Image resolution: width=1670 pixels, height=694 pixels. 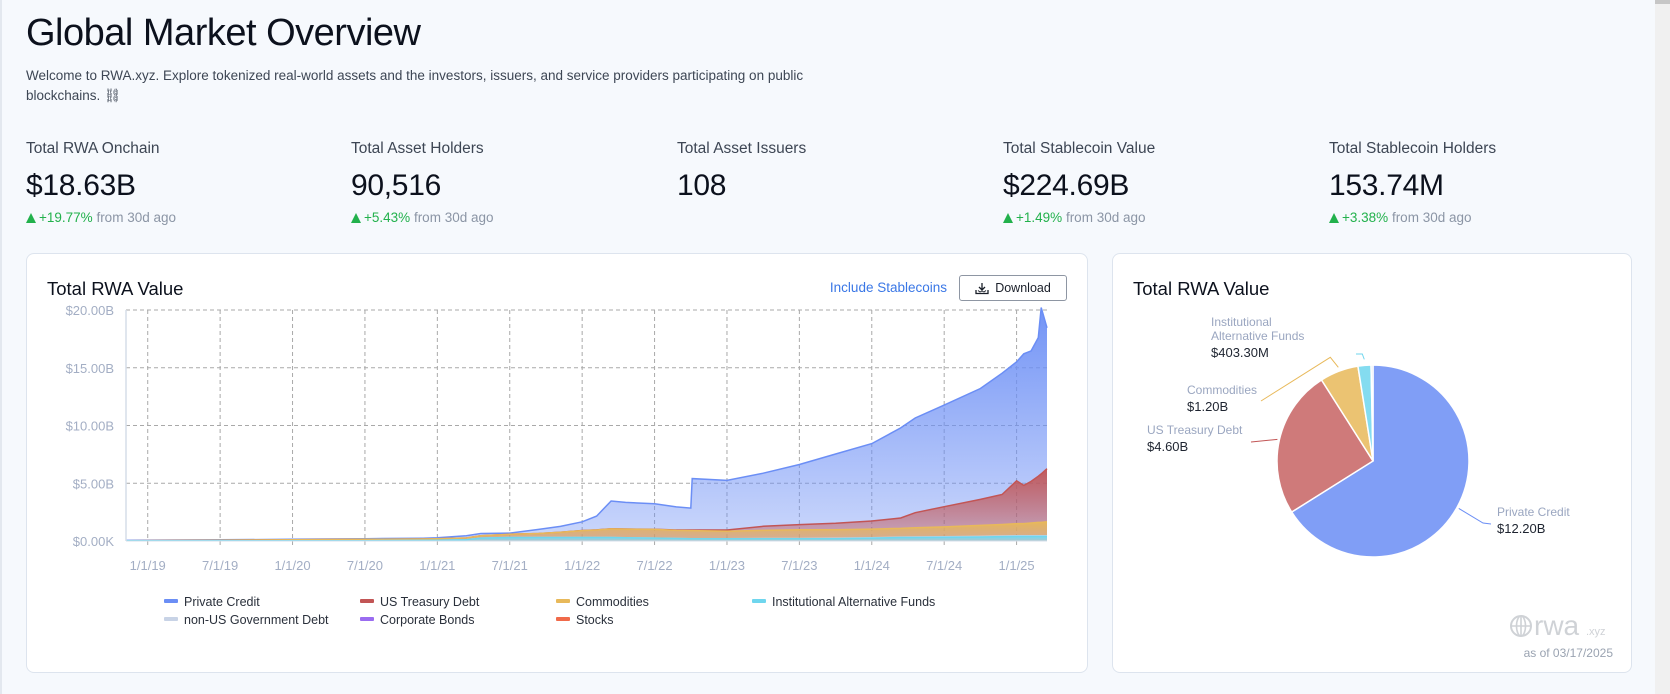 What do you see at coordinates (1240, 352) in the screenshot?
I see `pie-label-value: $403.30M` at bounding box center [1240, 352].